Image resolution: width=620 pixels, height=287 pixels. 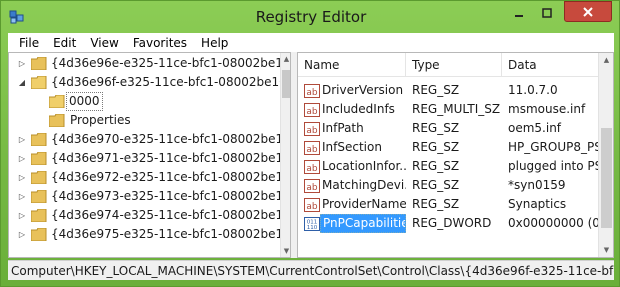 I want to click on menu-favorites: Favorites, so click(x=160, y=43).